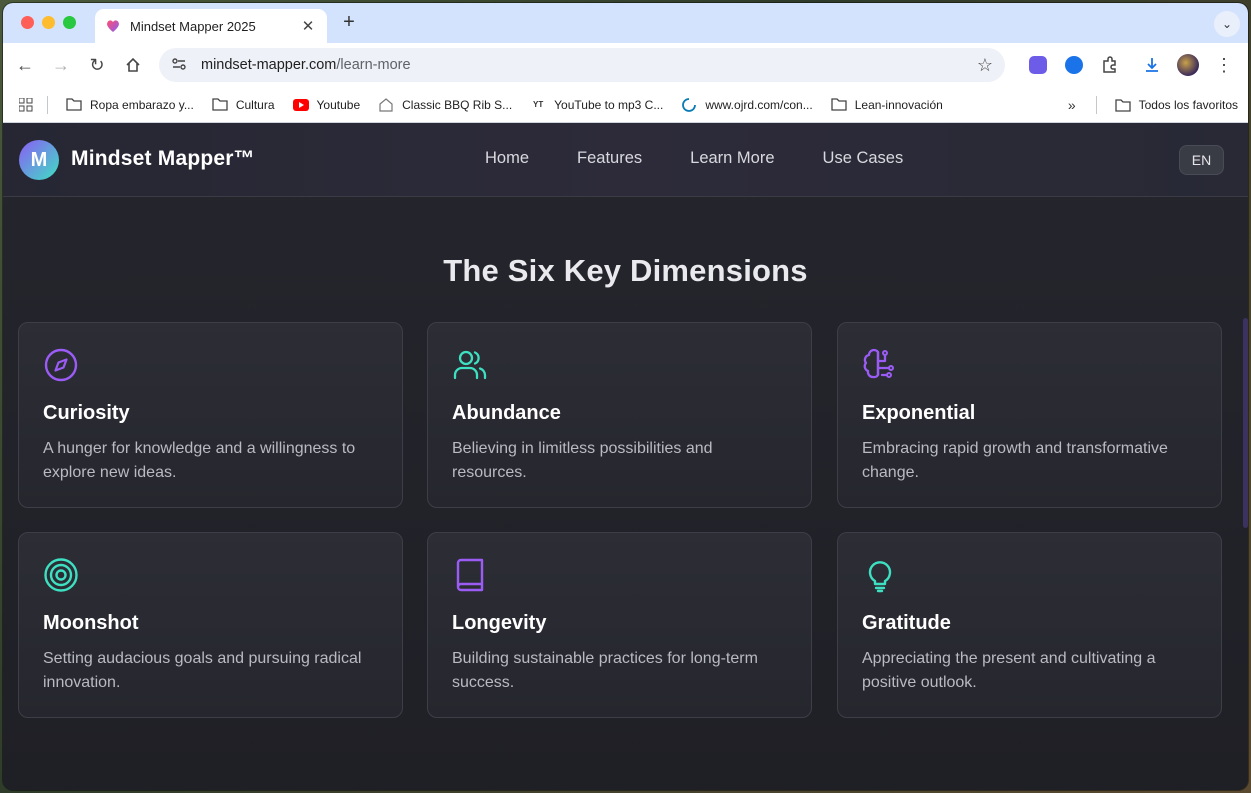  What do you see at coordinates (61, 575) in the screenshot?
I see `target-icon` at bounding box center [61, 575].